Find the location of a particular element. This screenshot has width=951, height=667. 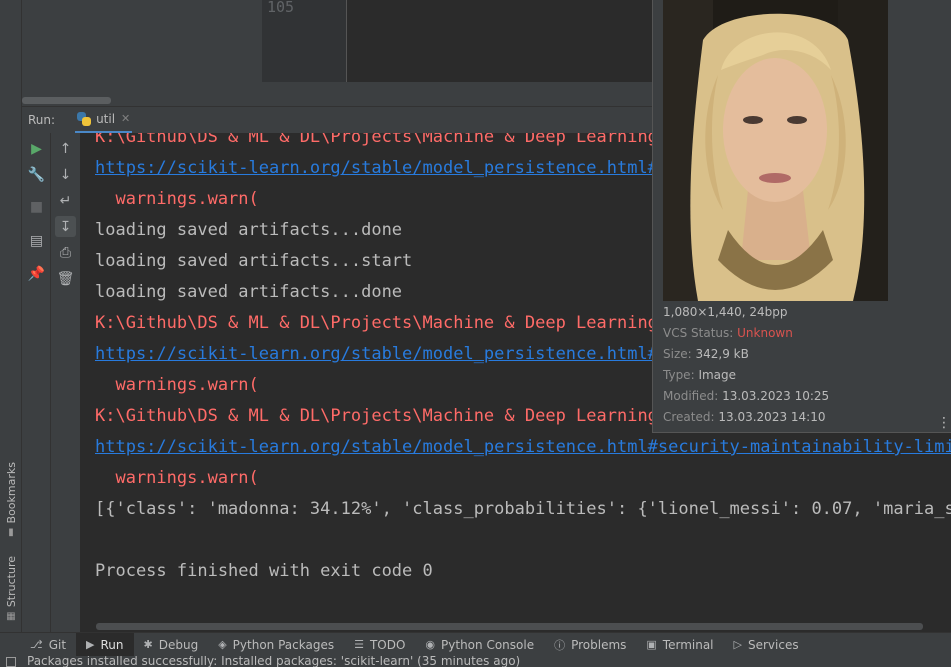

tool-tab-python-console: ◉ Python Console is located at coordinates (479, 645).